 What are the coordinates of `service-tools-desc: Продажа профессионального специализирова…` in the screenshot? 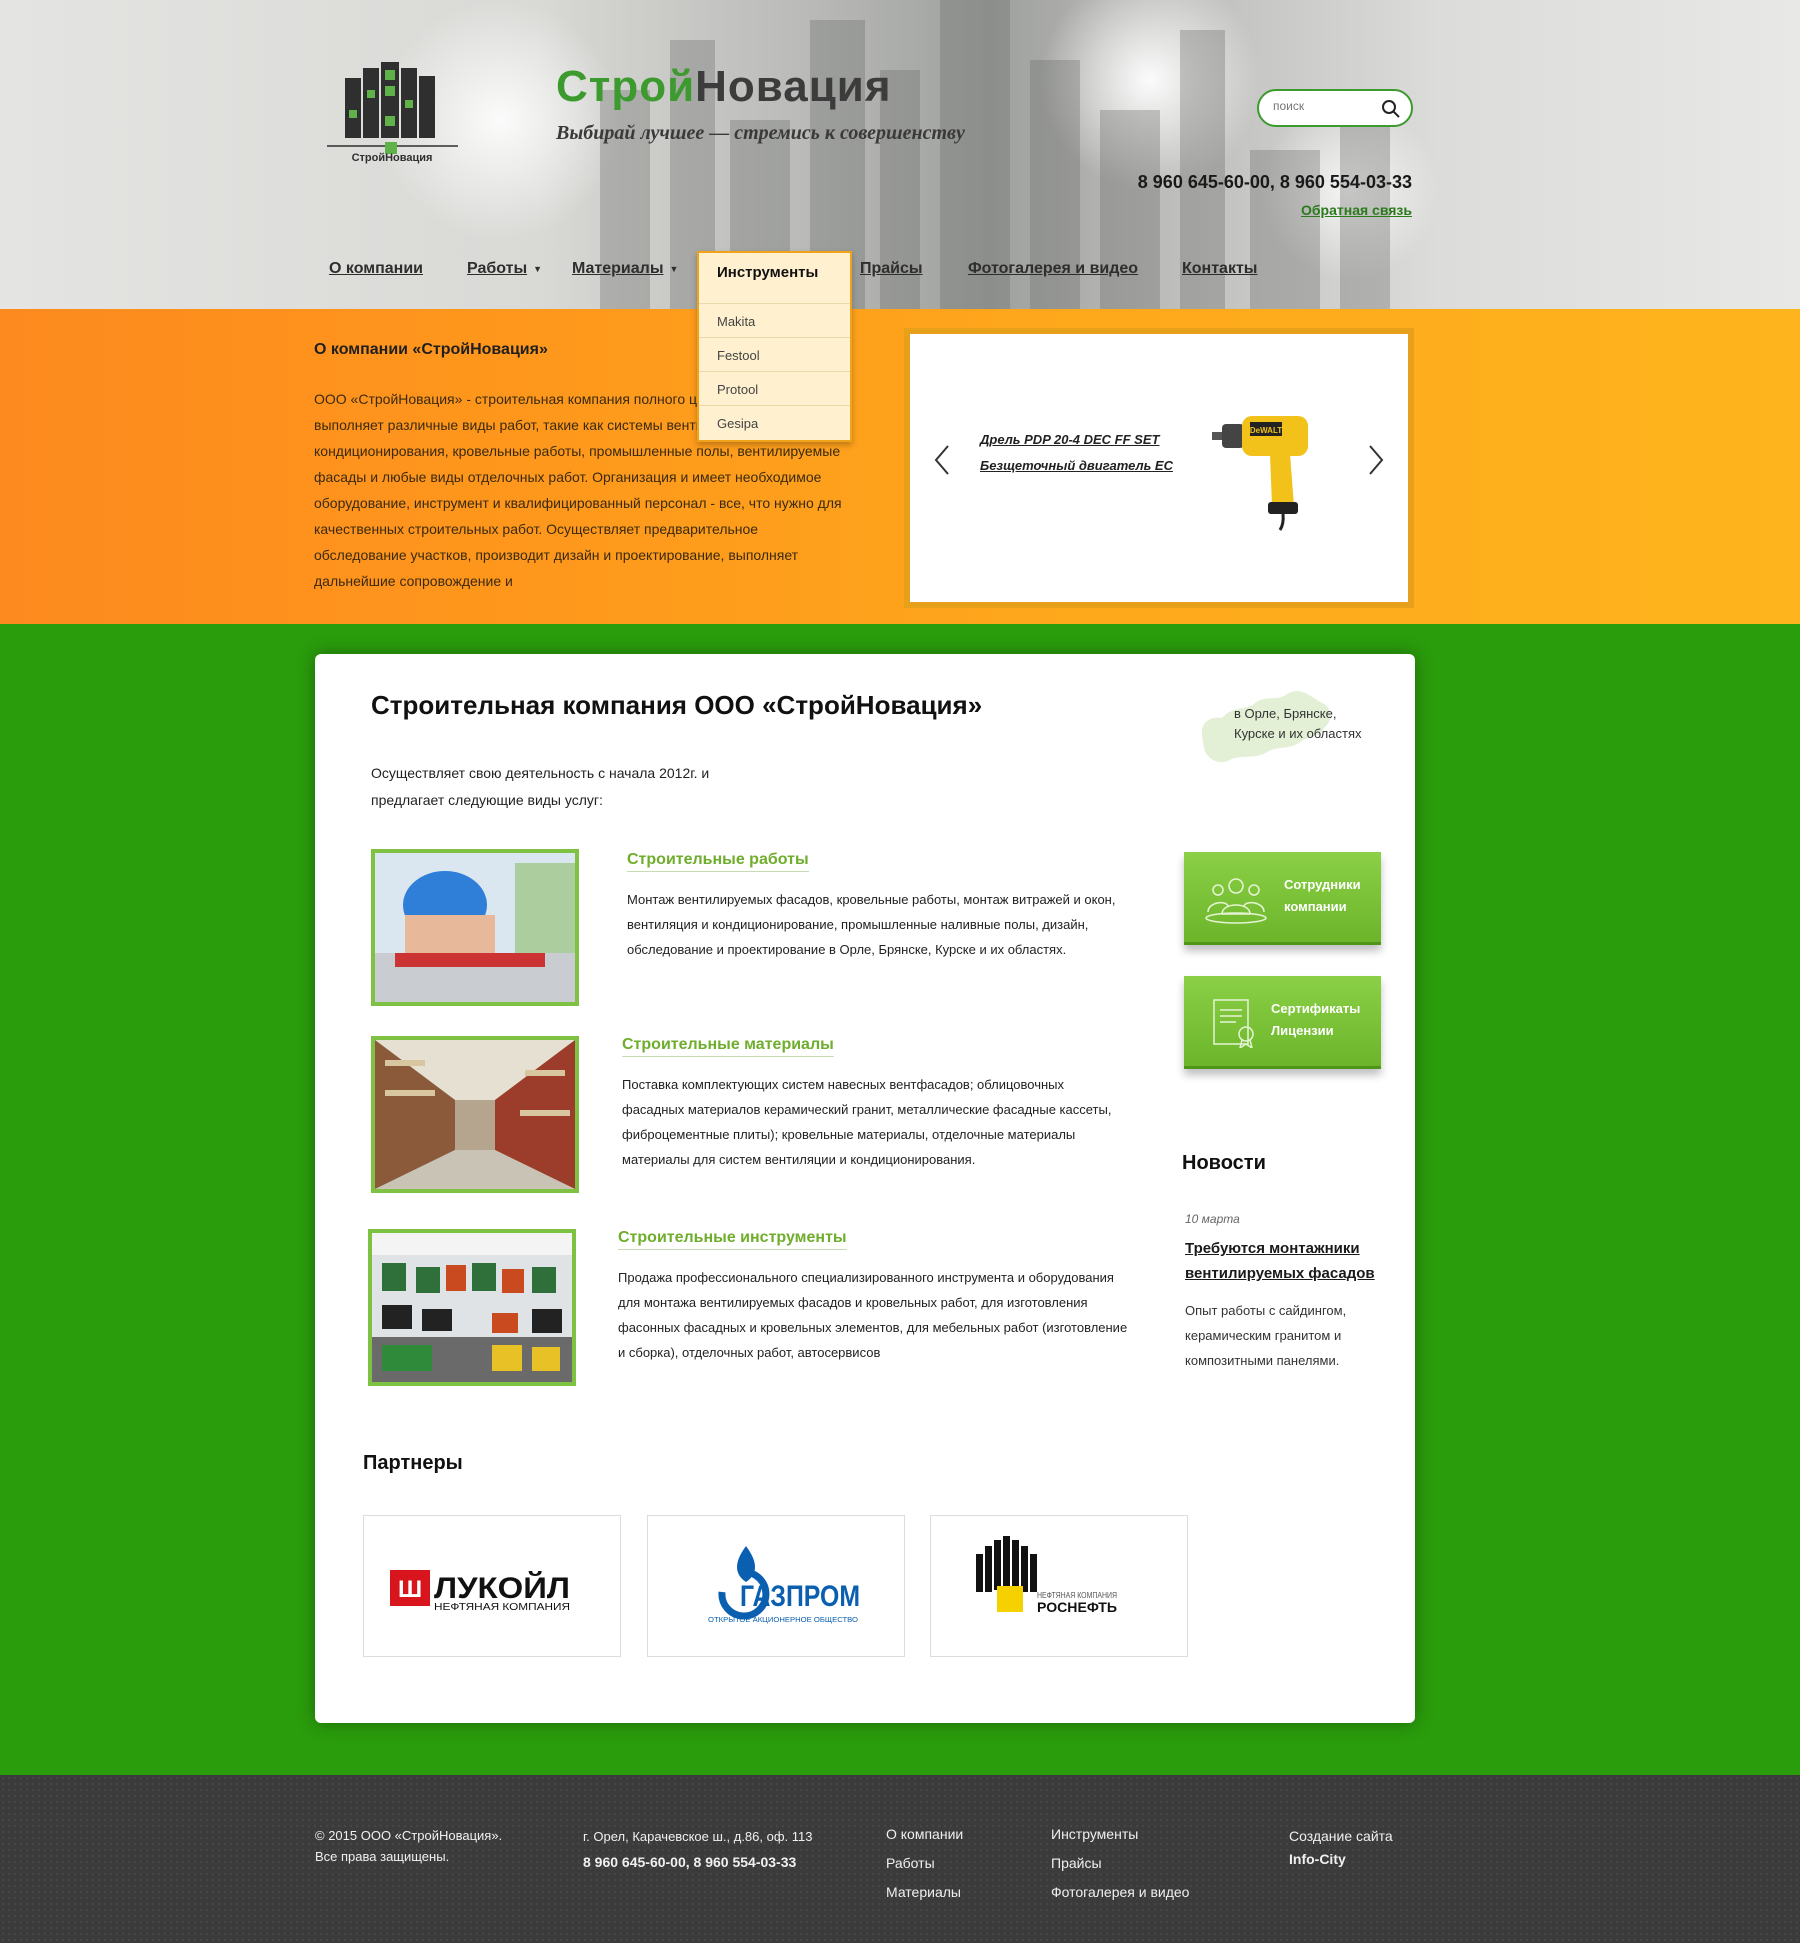 It's located at (873, 1315).